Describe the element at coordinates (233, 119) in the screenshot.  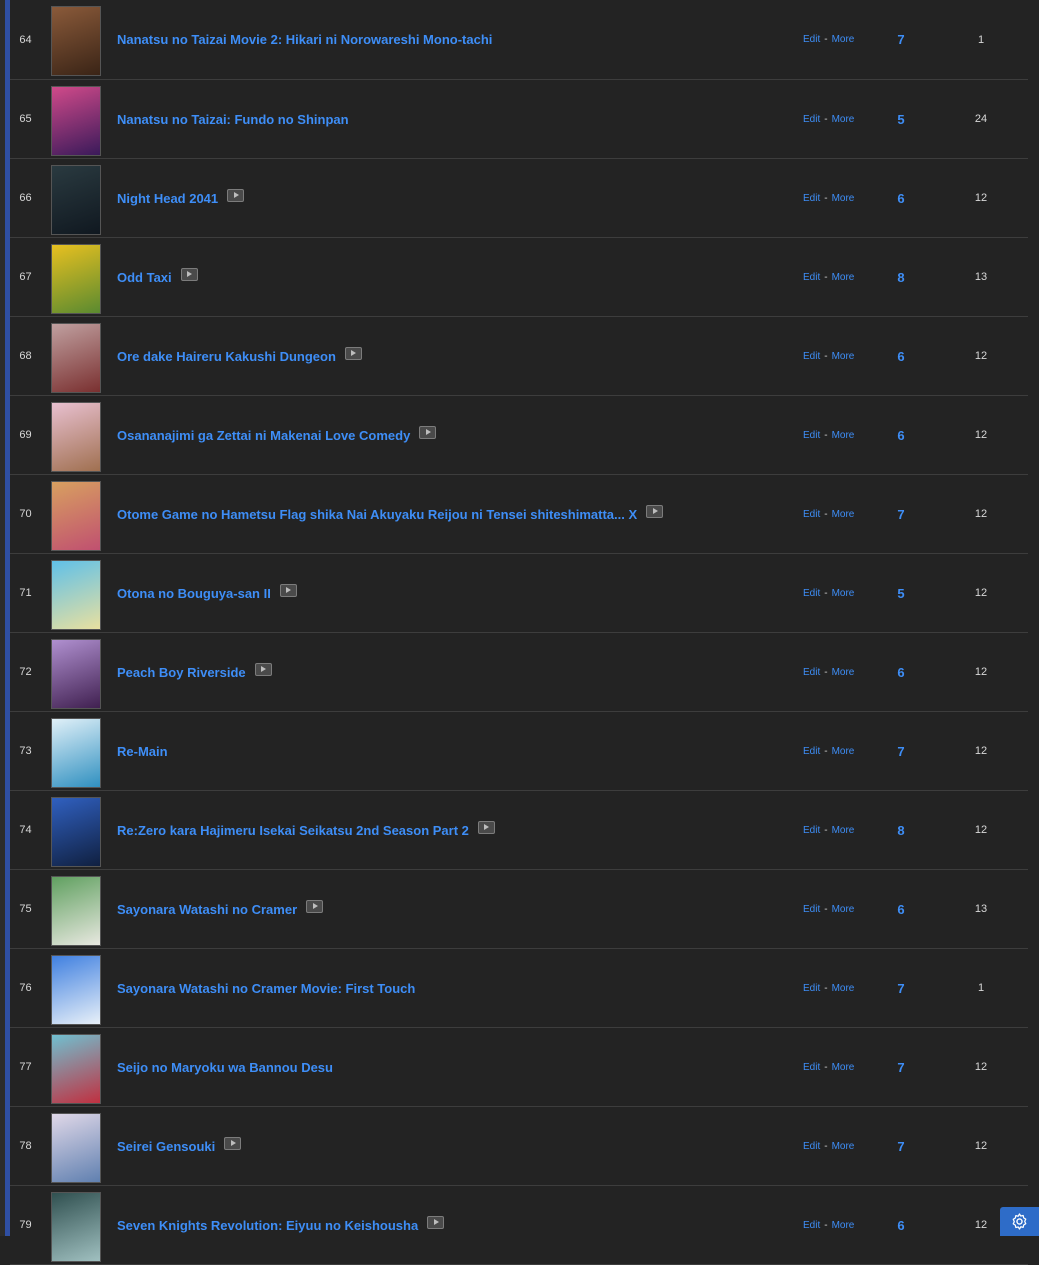
I see `anime-title-link: Nanatsu no Taizai: Fundo no Shinpan` at that location.